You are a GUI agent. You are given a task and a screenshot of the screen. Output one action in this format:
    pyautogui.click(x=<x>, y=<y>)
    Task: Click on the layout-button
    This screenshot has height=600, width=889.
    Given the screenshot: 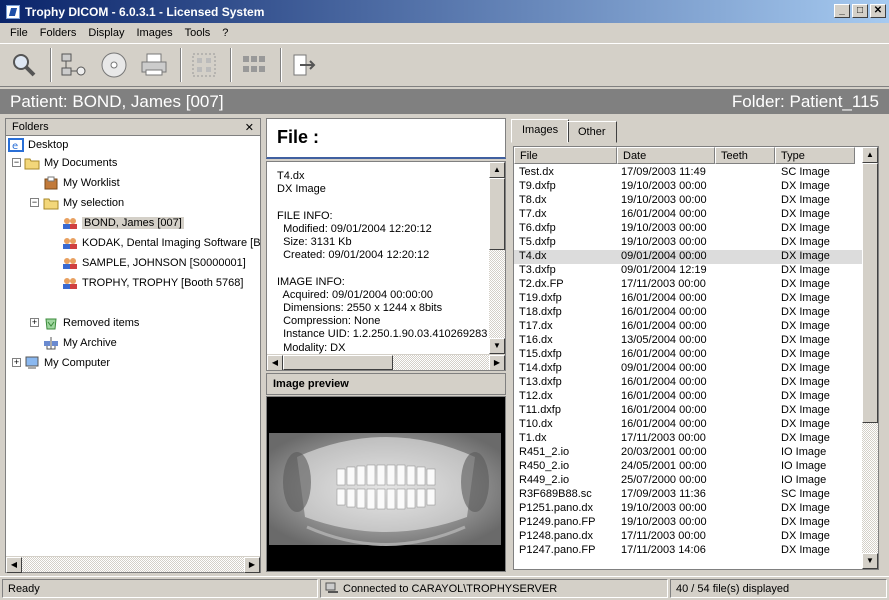 What is the action you would take?
    pyautogui.click(x=204, y=65)
    